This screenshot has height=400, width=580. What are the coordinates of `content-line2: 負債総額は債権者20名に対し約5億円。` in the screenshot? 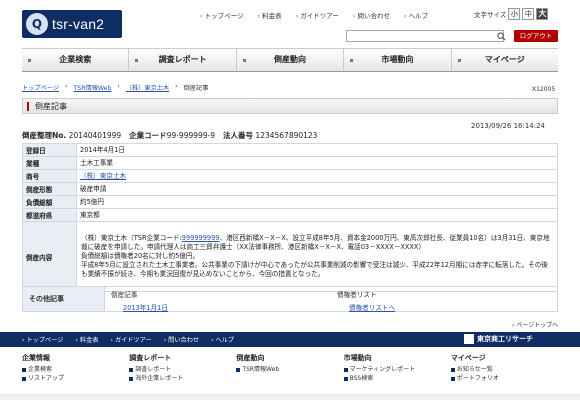 It's located at (140, 256).